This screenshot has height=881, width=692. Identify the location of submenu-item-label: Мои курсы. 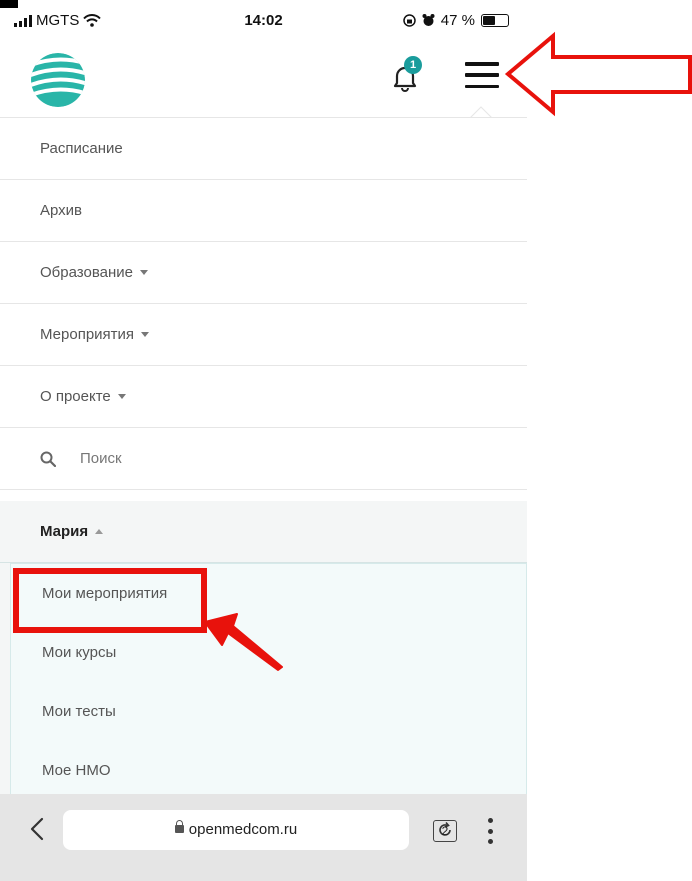
(79, 652).